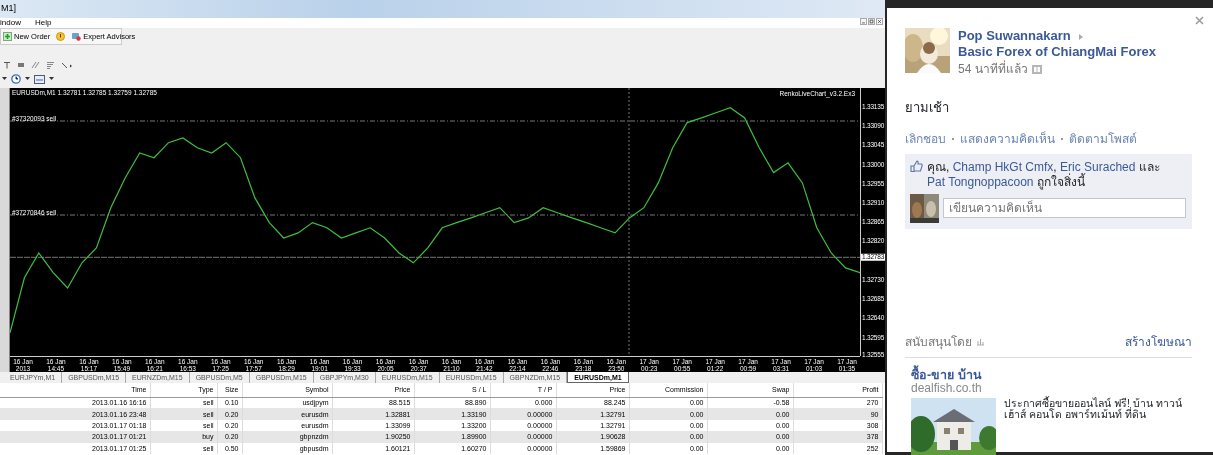 Image resolution: width=1213 pixels, height=455 pixels. I want to click on likes-text: คุณ, Champ HkGt Cmfx, Eric Surached และ Pat Tongnoppacoon ถูกใจสิ่งนี้, so click(1044, 174).